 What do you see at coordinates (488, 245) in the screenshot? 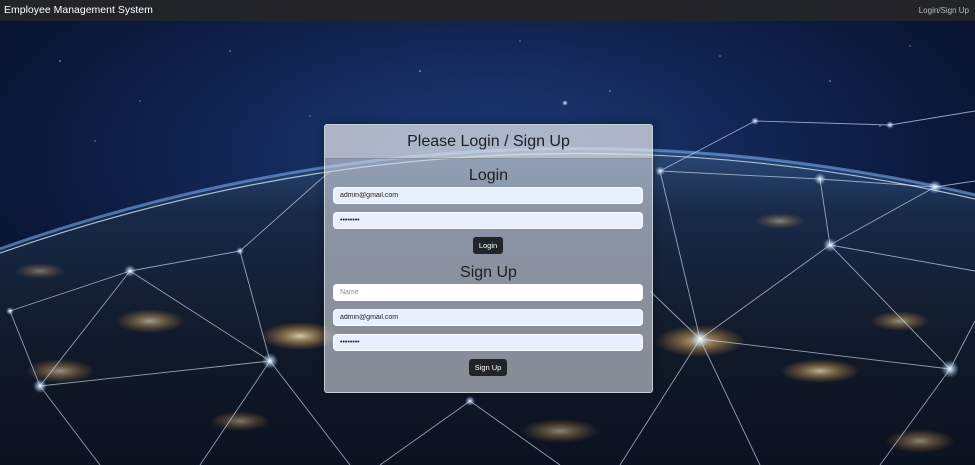
I see `login-button: Login` at bounding box center [488, 245].